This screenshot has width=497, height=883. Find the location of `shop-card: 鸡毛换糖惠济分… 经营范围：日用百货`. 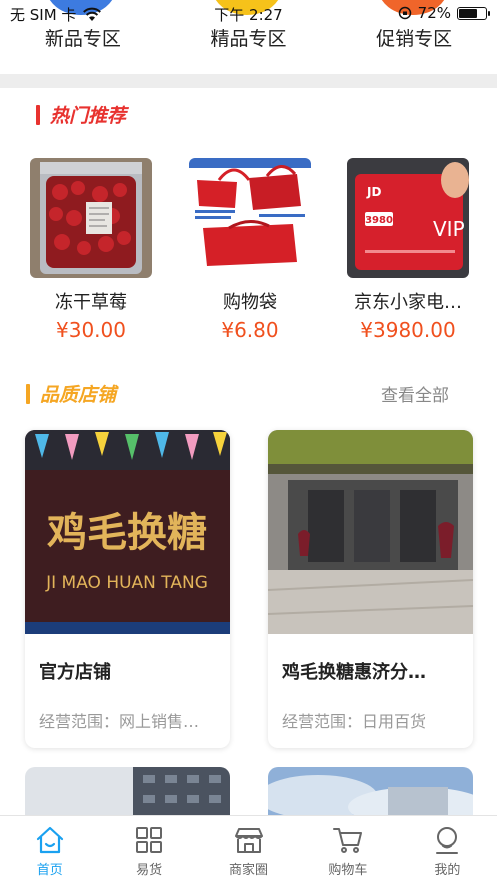

shop-card: 鸡毛换糖惠济分… 经营范围：日用百货 is located at coordinates (370, 589).